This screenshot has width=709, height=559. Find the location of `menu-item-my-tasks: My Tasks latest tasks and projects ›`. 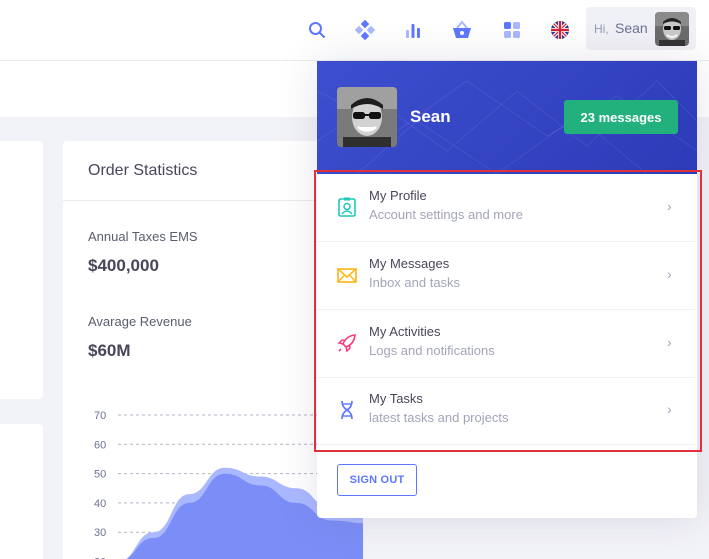

menu-item-my-tasks: My Tasks latest tasks and projects › is located at coordinates (507, 411).